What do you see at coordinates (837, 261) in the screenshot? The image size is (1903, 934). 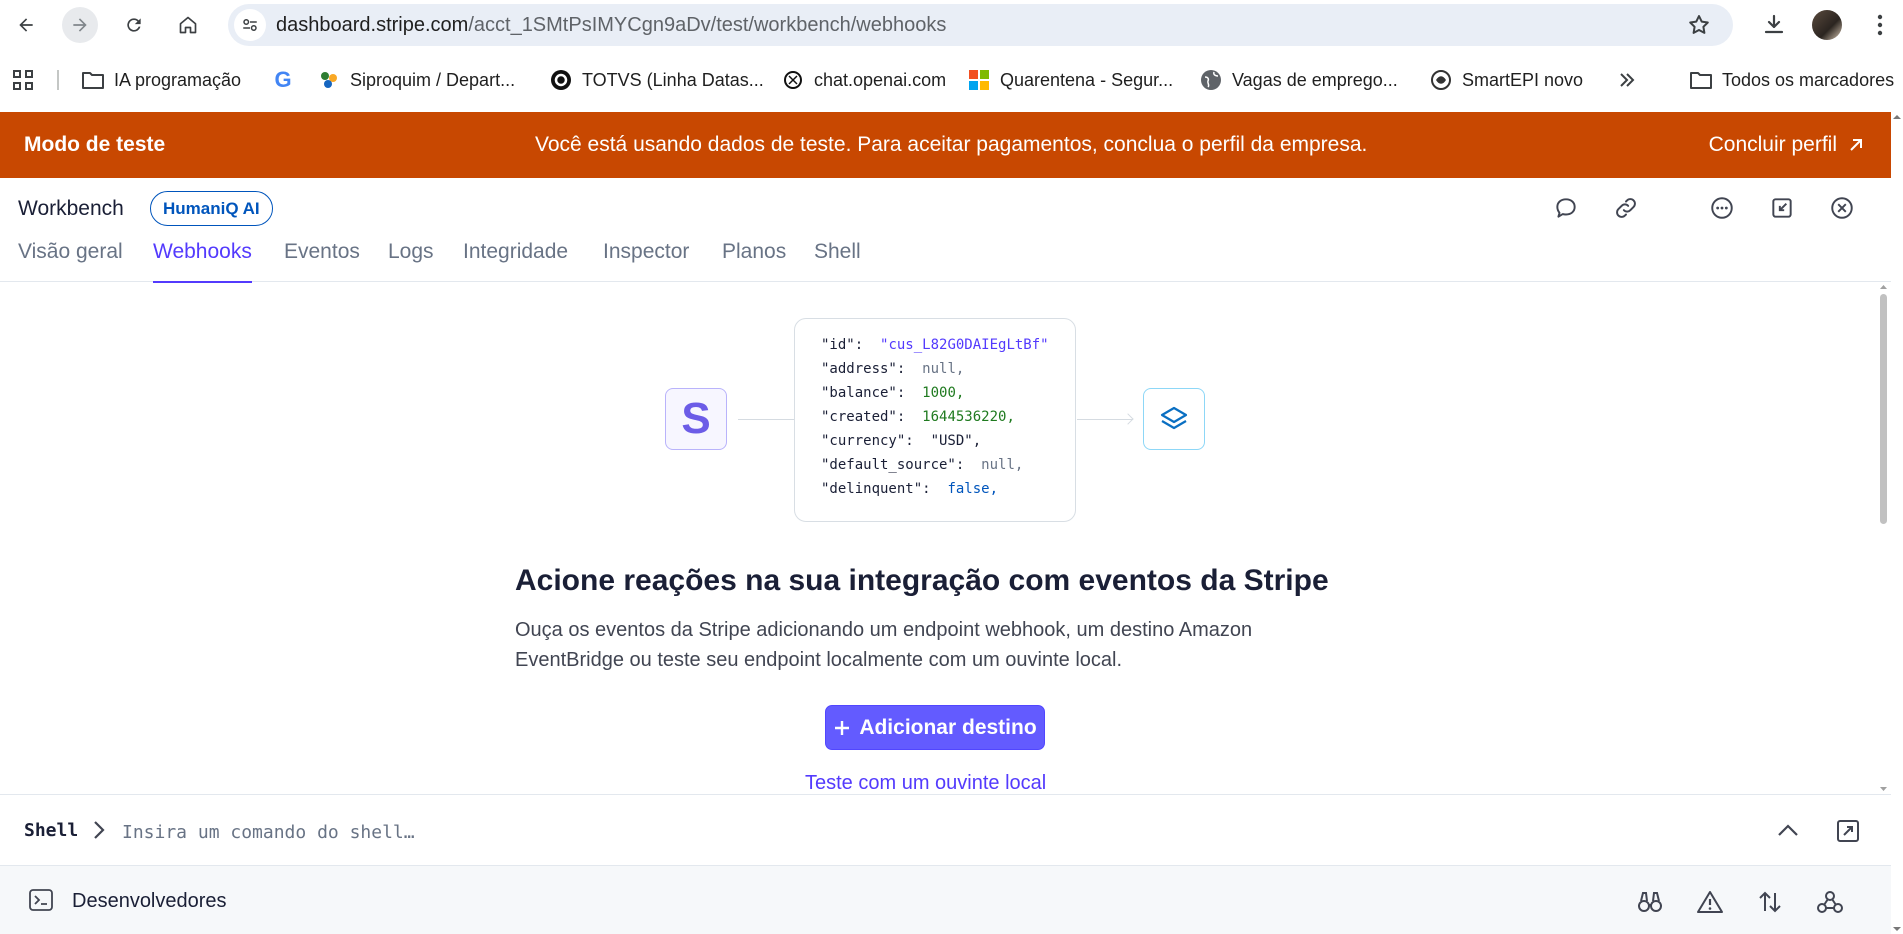 I see `tab-shell: Shell` at bounding box center [837, 261].